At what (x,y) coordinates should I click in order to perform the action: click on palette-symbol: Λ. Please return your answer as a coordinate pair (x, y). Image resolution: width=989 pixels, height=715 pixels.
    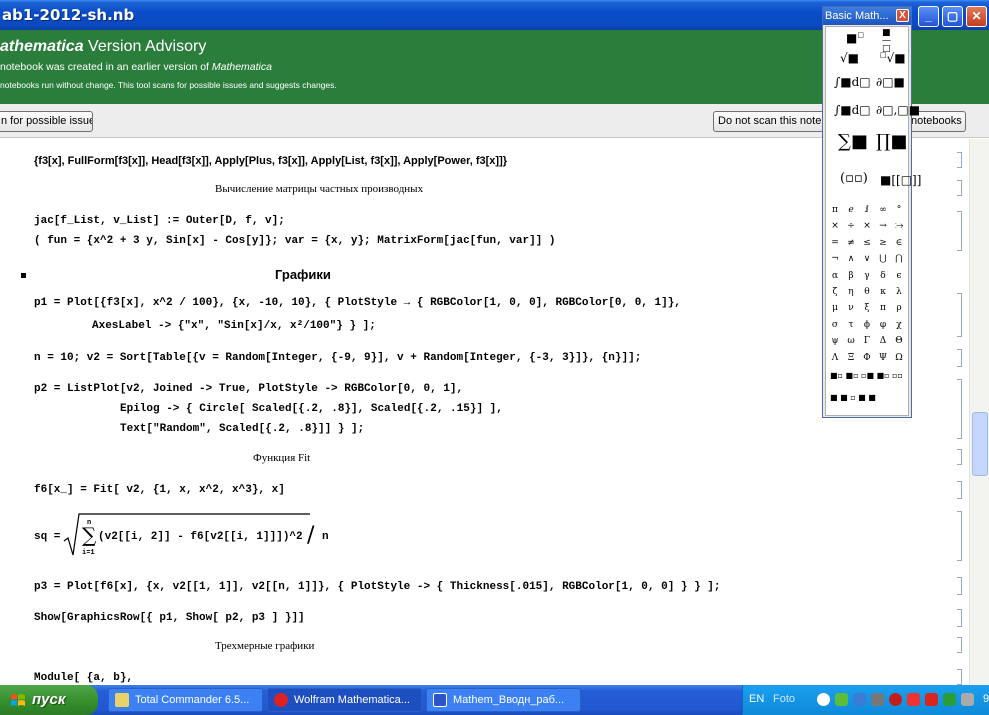
    Looking at the image, I should click on (835, 358).